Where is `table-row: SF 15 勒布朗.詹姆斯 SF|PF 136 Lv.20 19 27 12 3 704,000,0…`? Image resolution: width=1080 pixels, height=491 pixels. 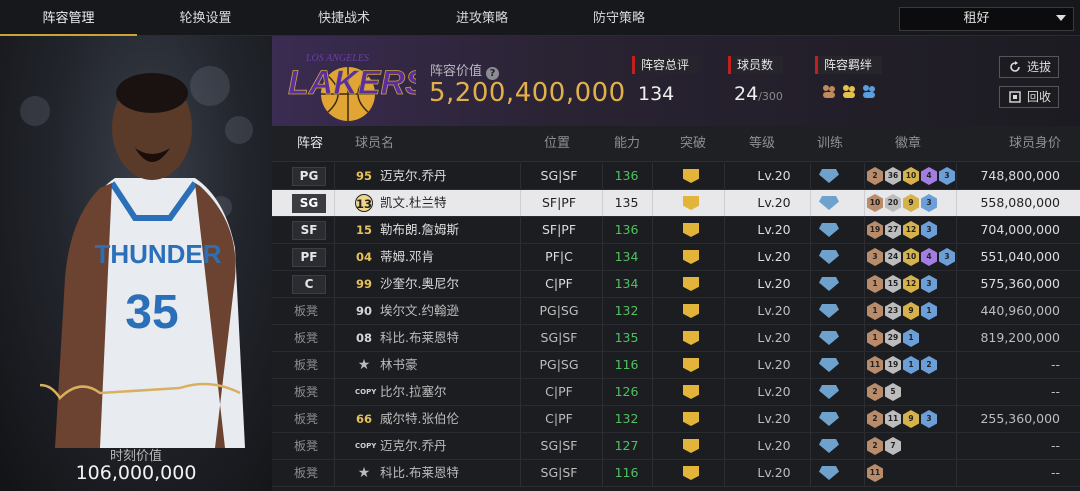
table-row: SF 15 勒布朗.詹姆斯 SF|PF 136 Lv.20 19 27 12 3 704,000,0… is located at coordinates (676, 230).